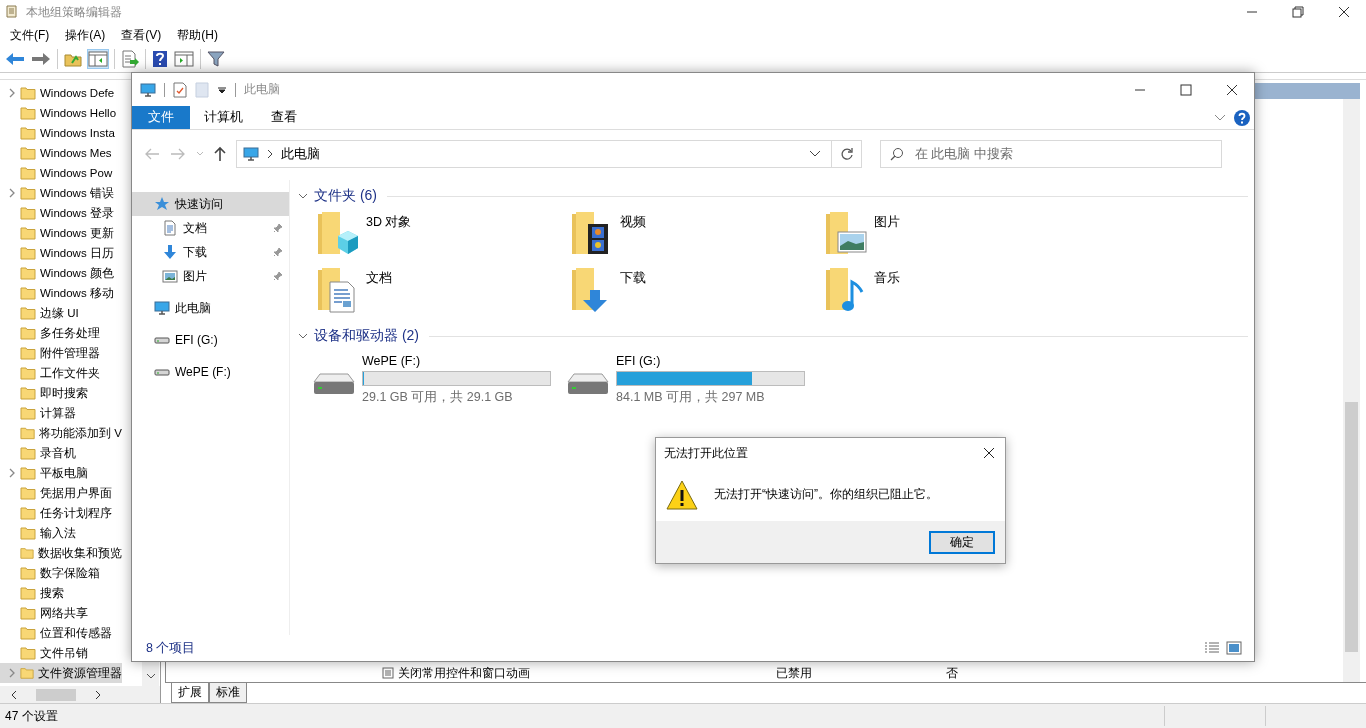 This screenshot has width=1366, height=728. What do you see at coordinates (61, 553) in the screenshot?
I see `tree-item: 数据收集和预览` at bounding box center [61, 553].